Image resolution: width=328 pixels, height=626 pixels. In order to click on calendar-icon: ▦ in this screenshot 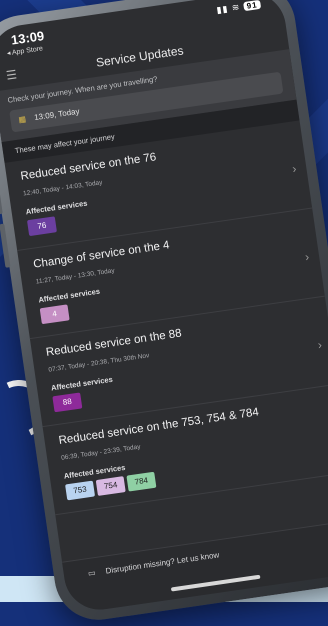, I will do `click(22, 119)`.